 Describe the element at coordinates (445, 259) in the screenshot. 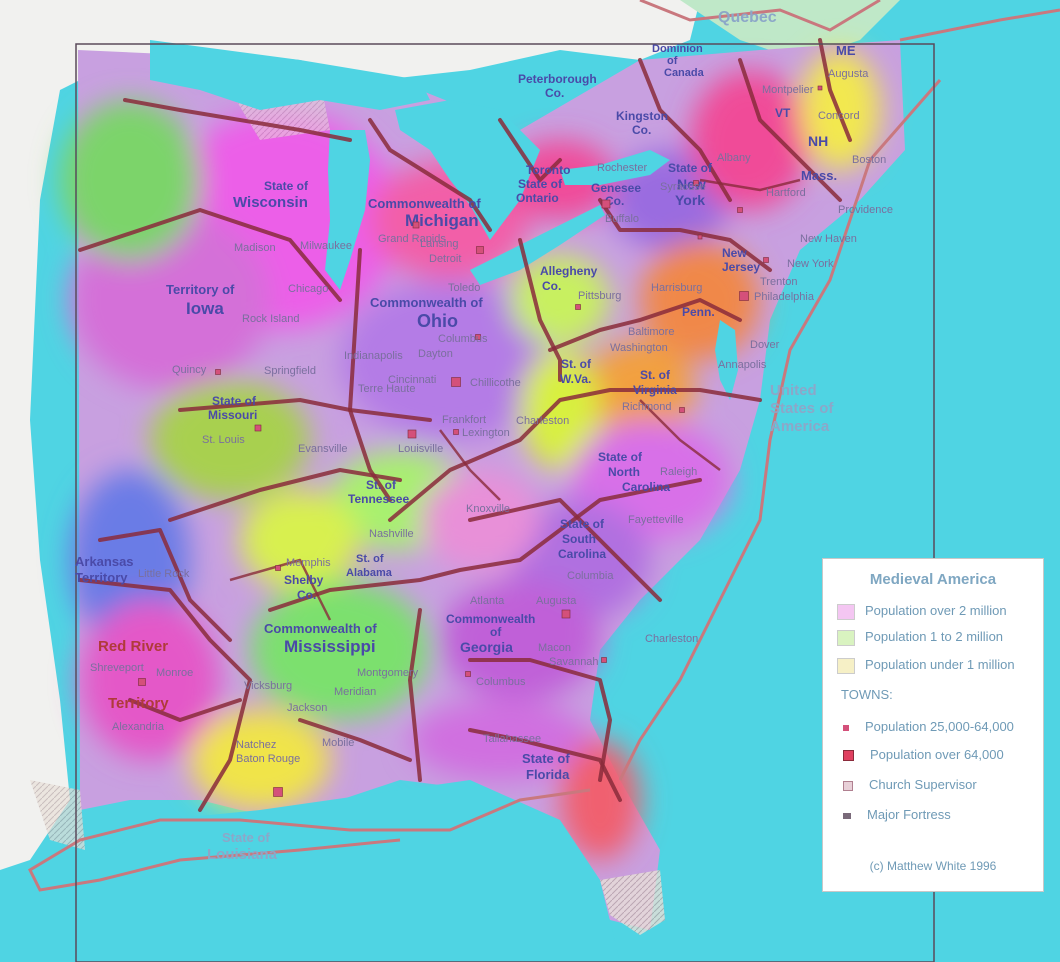

I see `city-detroit: Detroit` at that location.